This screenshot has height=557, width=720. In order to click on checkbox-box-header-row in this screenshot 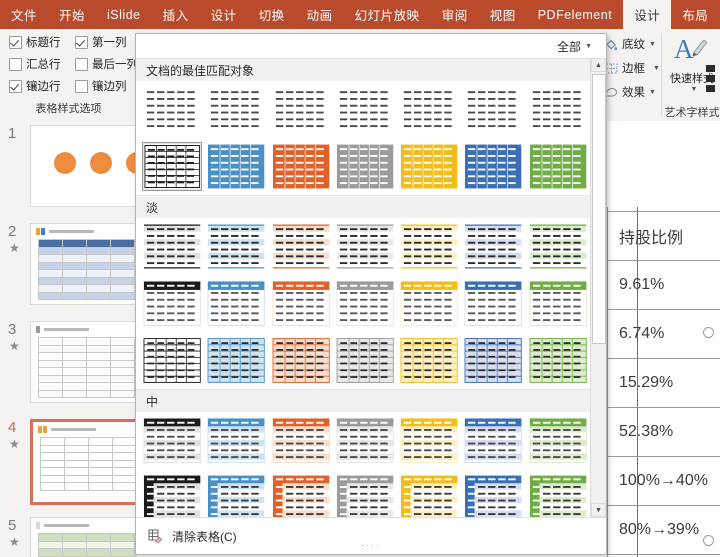, I will do `click(15, 42)`.